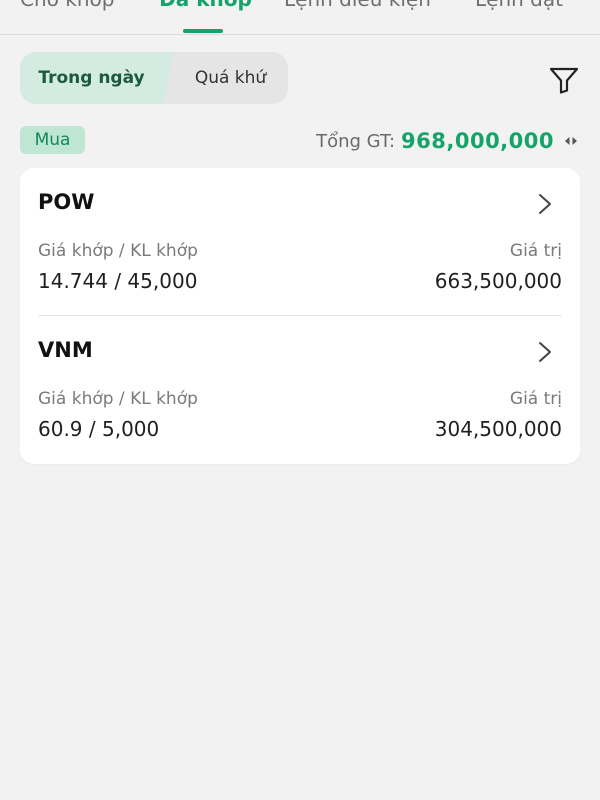  Describe the element at coordinates (52, 140) in the screenshot. I see `buy-side-badge: Mua` at that location.